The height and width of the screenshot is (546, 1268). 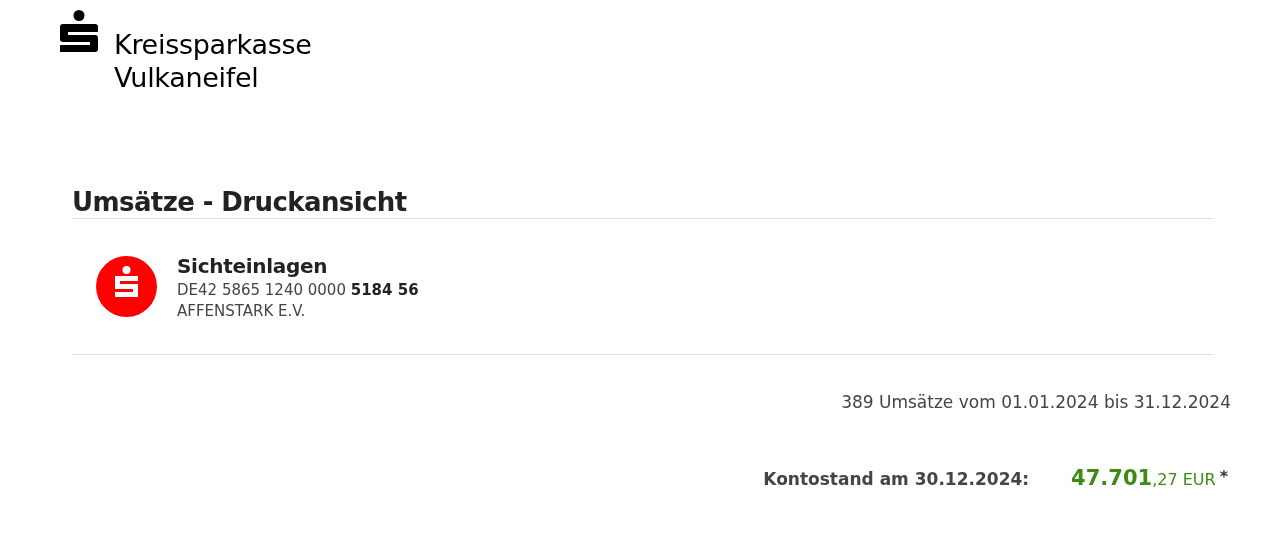 What do you see at coordinates (298, 289) in the screenshot?
I see `iban: DE42 5865 1240 0000 5184 56` at bounding box center [298, 289].